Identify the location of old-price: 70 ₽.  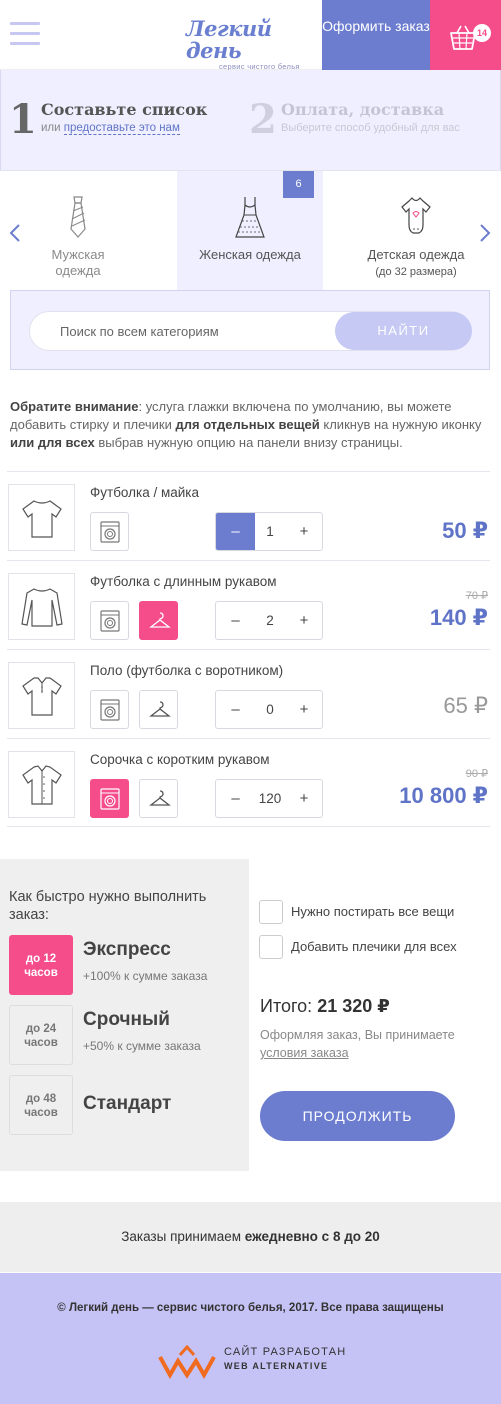
(476, 596).